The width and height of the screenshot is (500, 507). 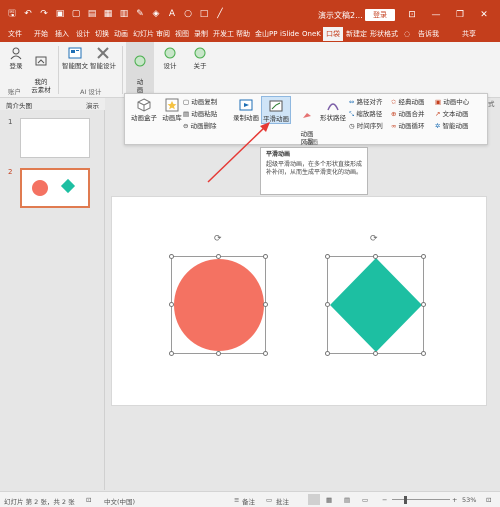 What do you see at coordinates (102, 34) in the screenshot?
I see `tab-transitions: 切换` at bounding box center [102, 34].